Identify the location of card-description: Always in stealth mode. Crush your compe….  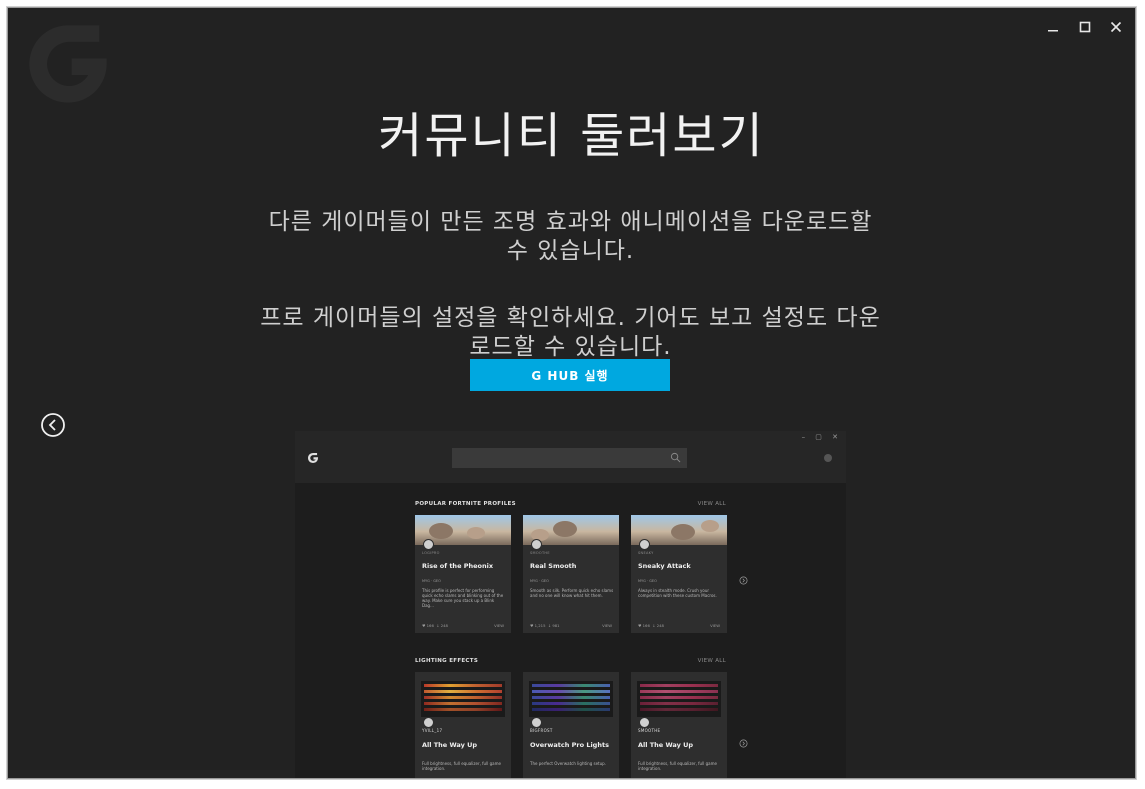
(677, 593).